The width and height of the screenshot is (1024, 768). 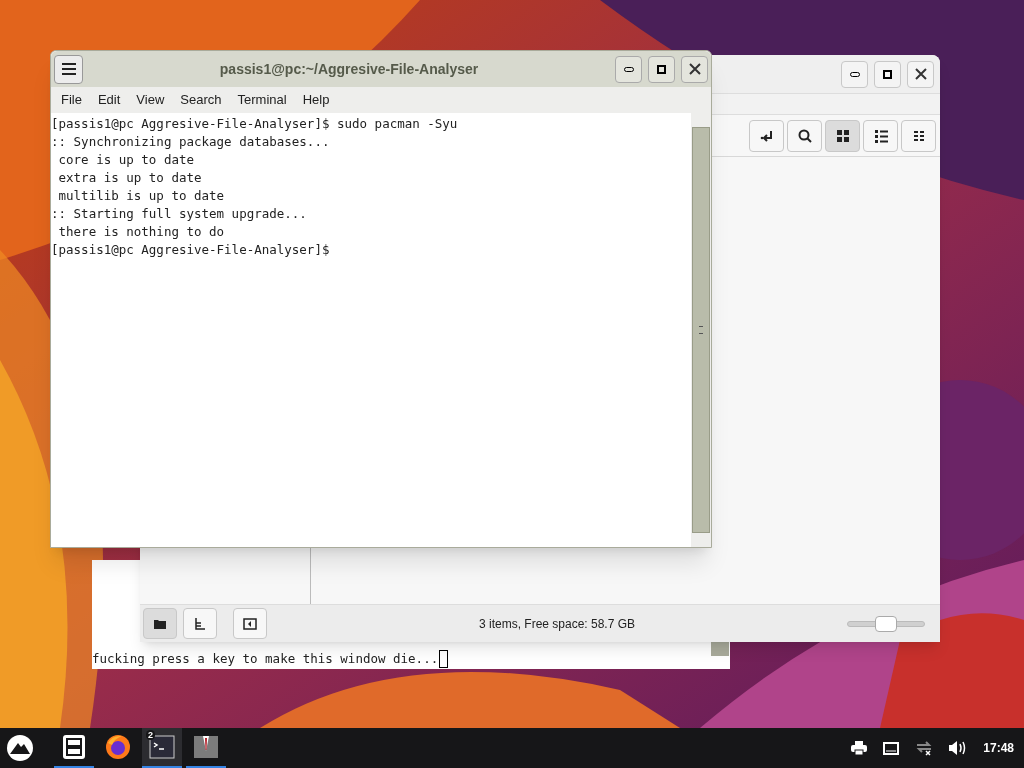 I want to click on terminal-line: [passis1@pc Aggresive-File-Analyser]$, so click(x=190, y=250).